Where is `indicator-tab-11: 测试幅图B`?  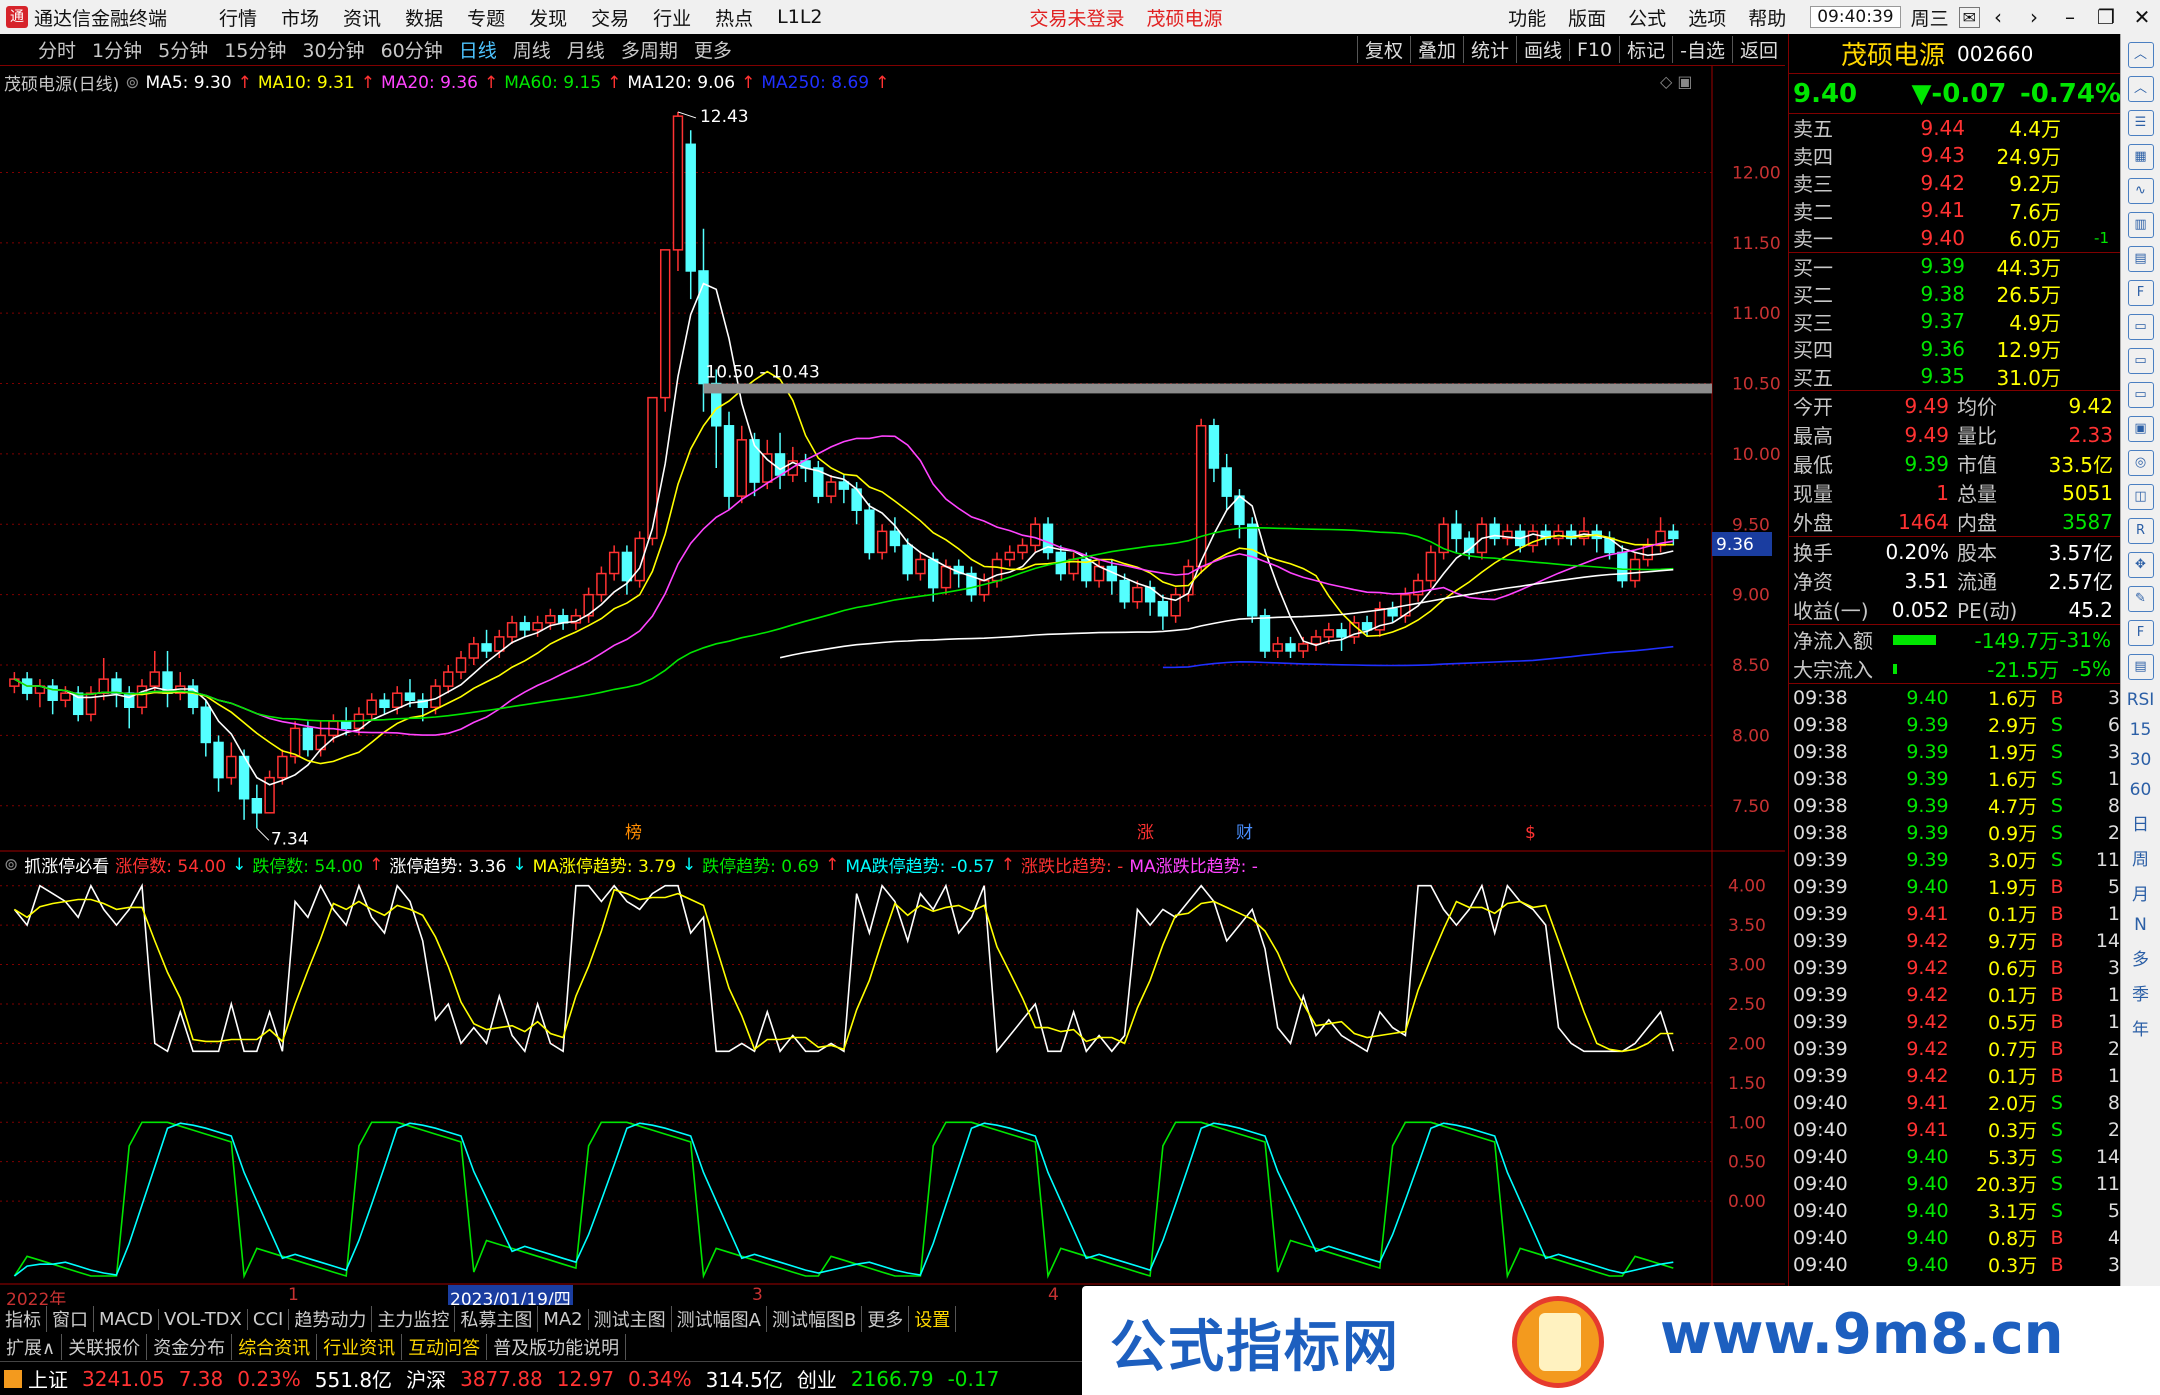
indicator-tab-11: 测试幅图B is located at coordinates (815, 1319).